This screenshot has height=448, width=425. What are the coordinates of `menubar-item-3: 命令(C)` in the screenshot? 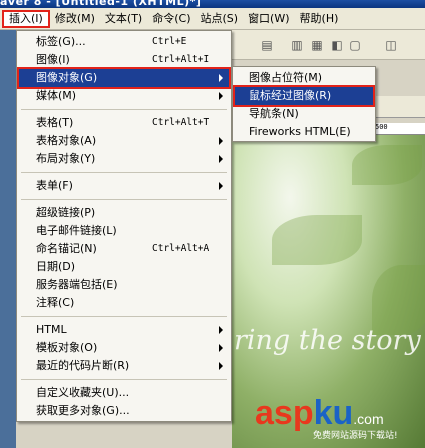 It's located at (171, 19).